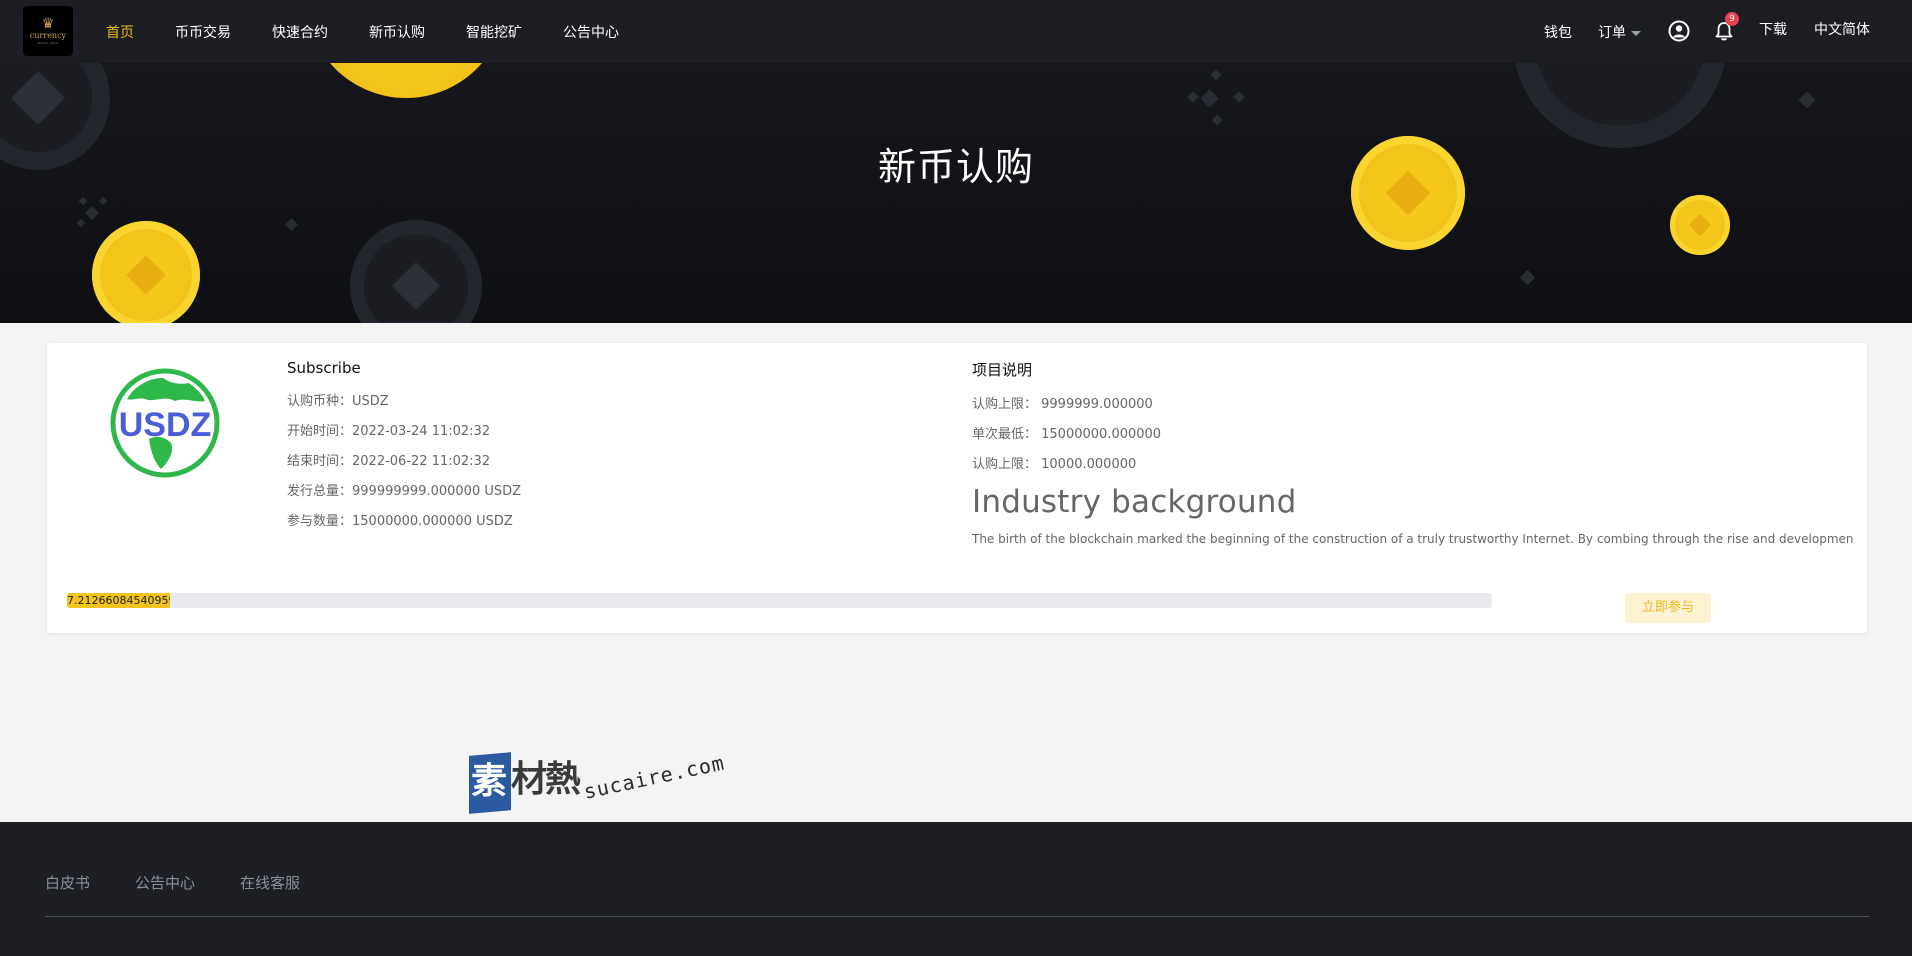  I want to click on notification-bell: 9, so click(1726, 29).